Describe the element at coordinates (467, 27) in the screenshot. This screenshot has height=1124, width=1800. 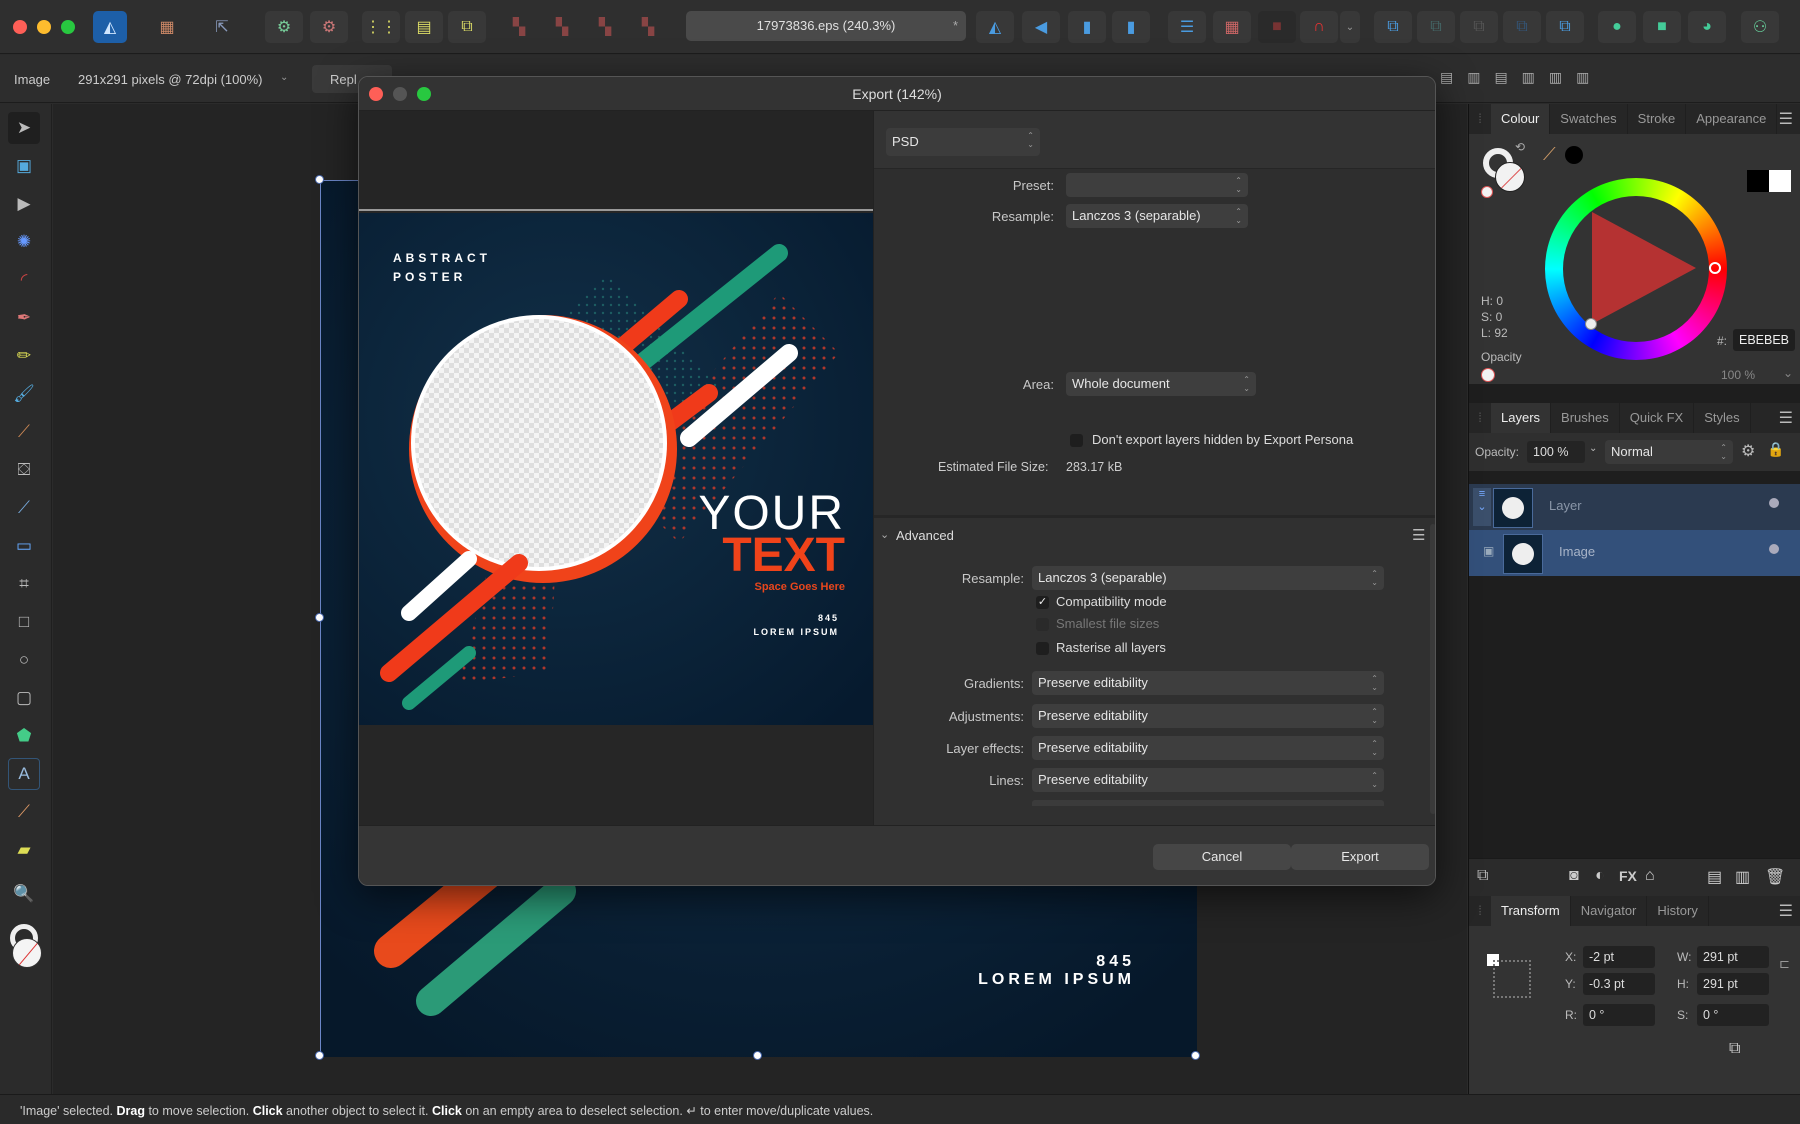
I see `transform-origin-icon: ⧉` at that location.